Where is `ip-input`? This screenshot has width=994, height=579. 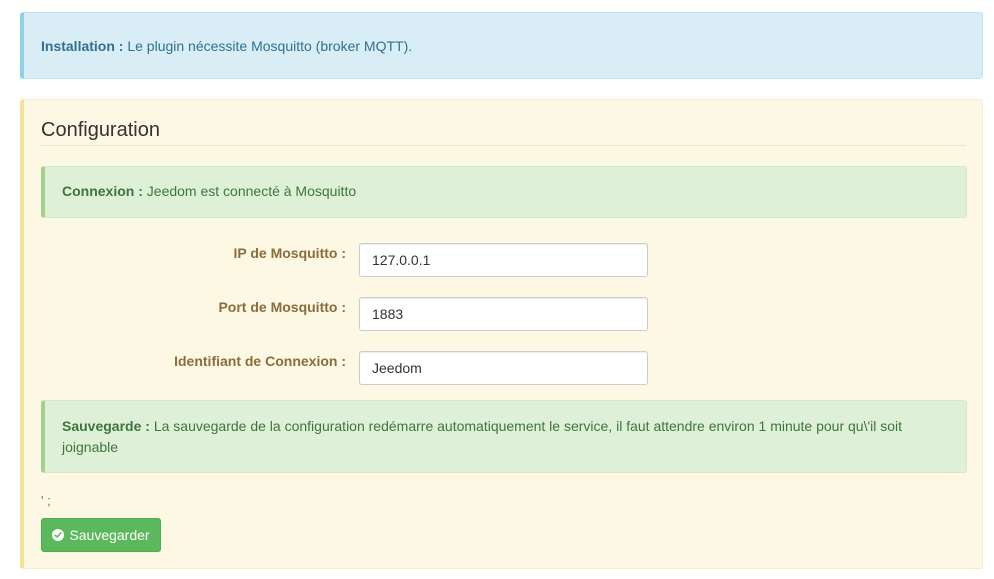
ip-input is located at coordinates (503, 260).